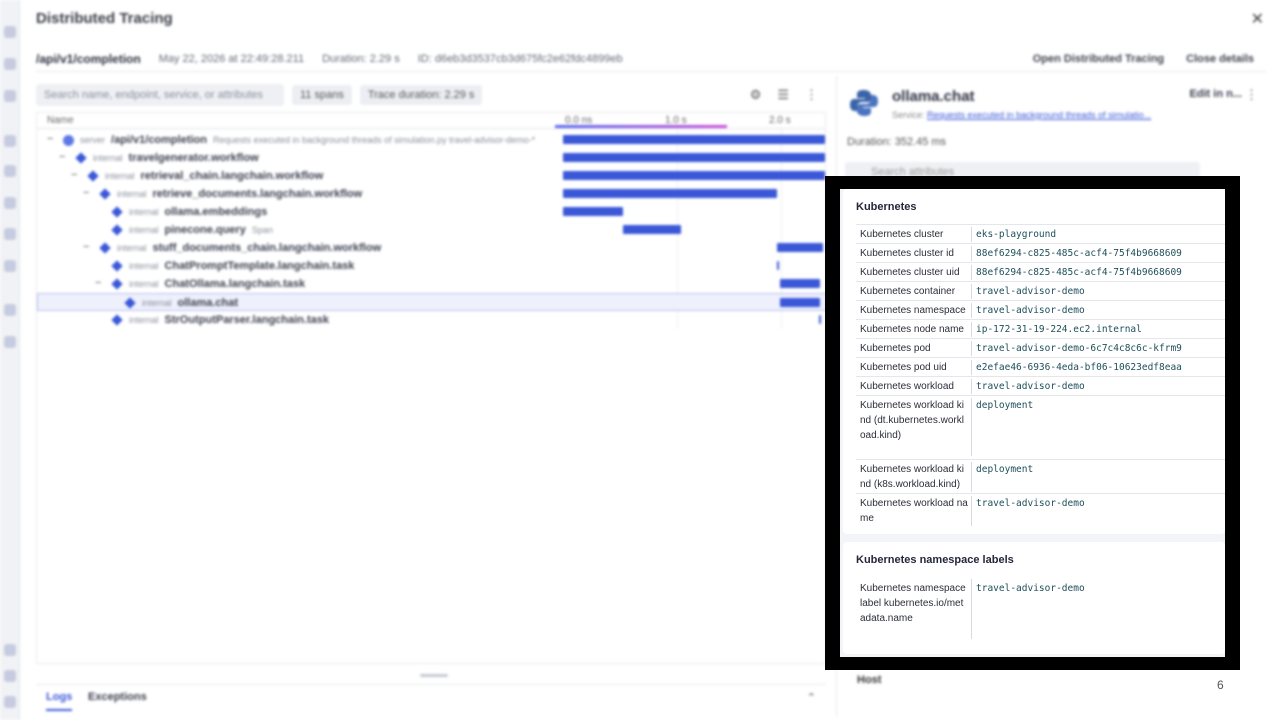 The height and width of the screenshot is (720, 1280). What do you see at coordinates (1016, 234) in the screenshot?
I see `attribute-value: eks-playground` at bounding box center [1016, 234].